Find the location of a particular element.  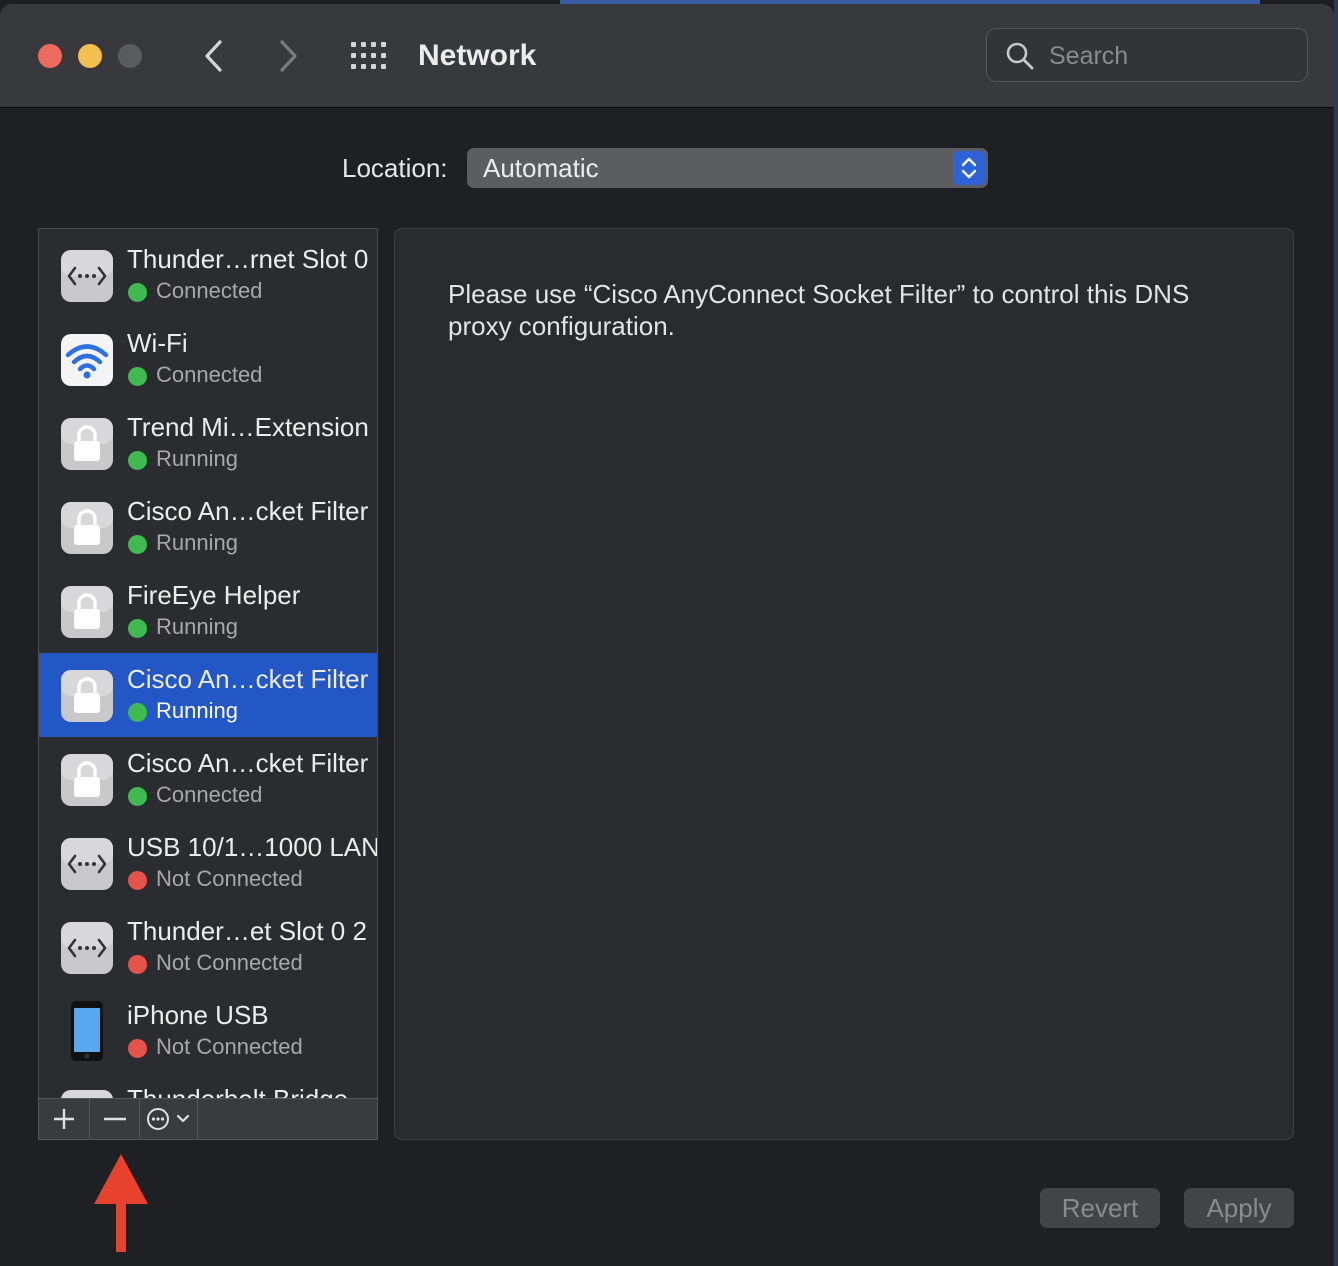

service-name: Thunder…et Slot 0 2 is located at coordinates (247, 931).